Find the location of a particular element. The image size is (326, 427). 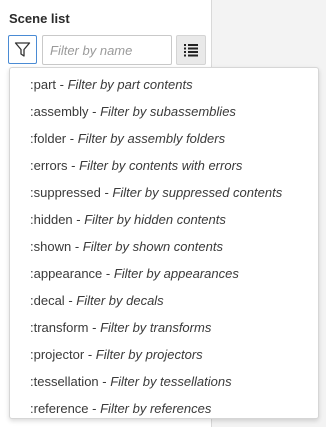

filter-option-folder: :folder - Filter by assembly folders is located at coordinates (127, 139).